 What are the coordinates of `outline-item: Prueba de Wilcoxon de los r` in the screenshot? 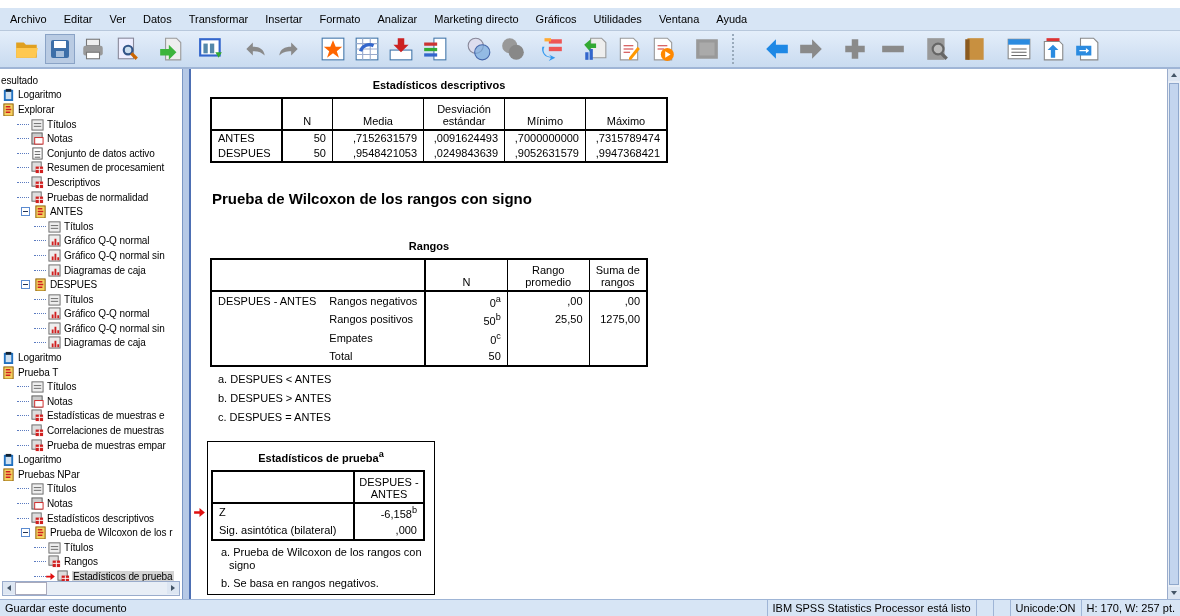 It's located at (111, 533).